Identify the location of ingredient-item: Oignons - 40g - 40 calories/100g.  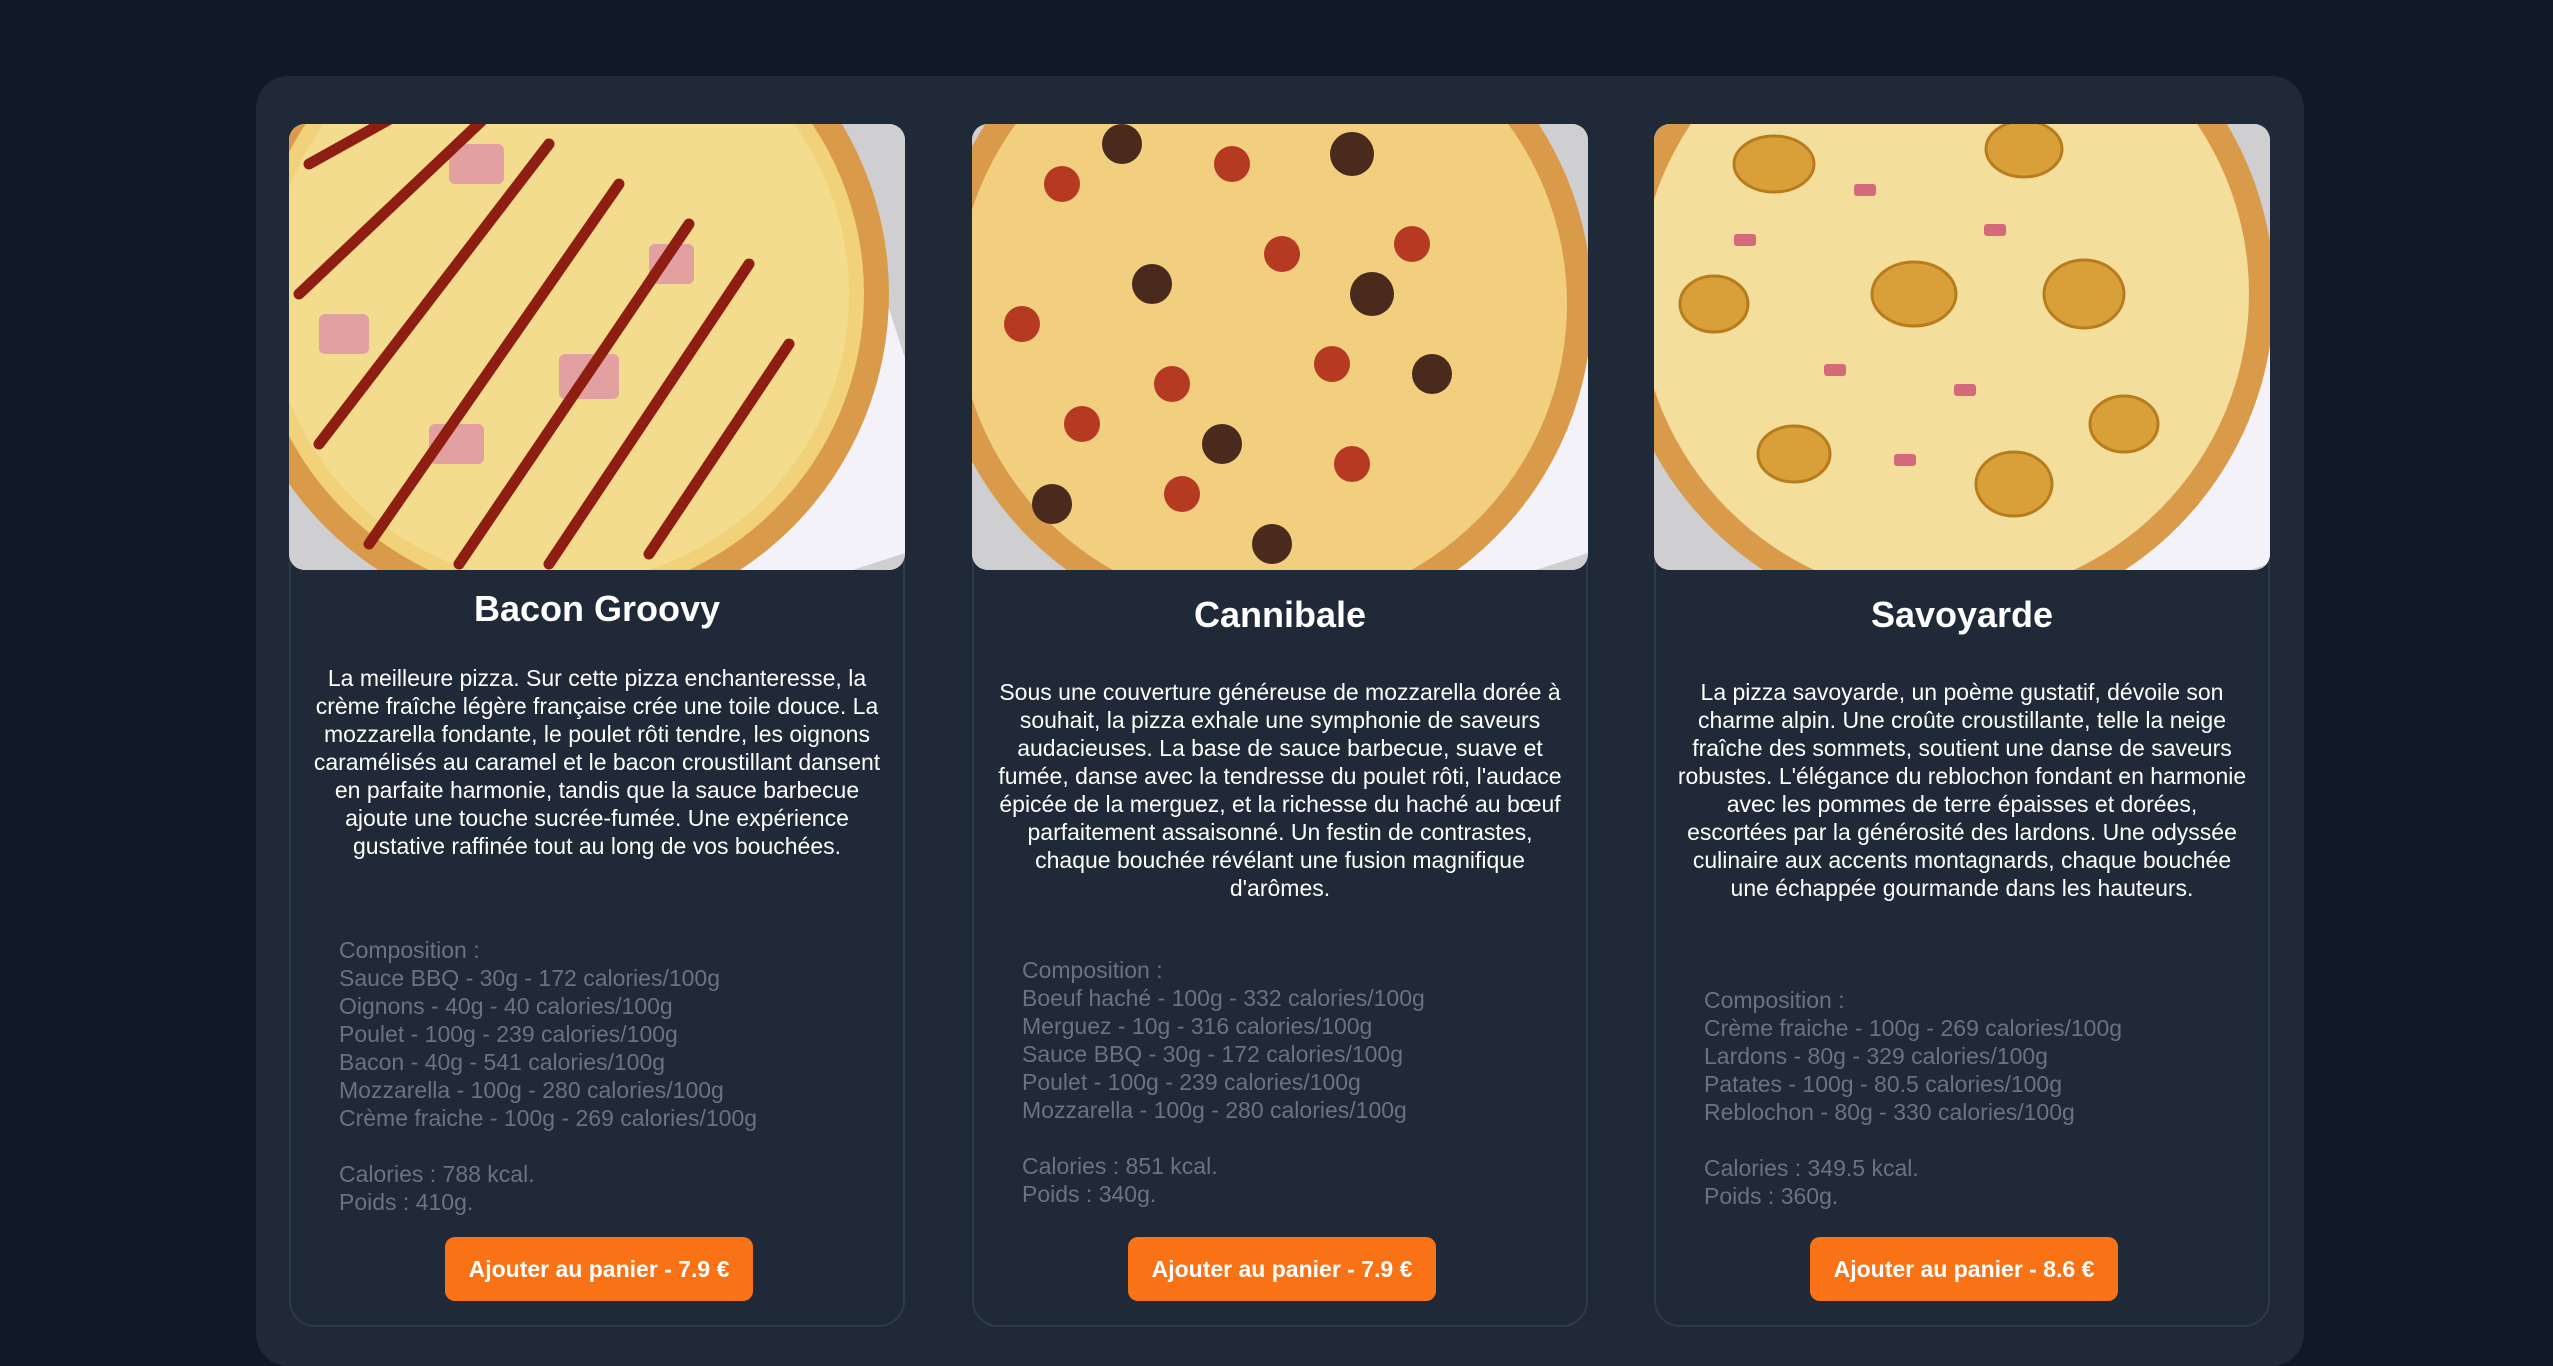
(506, 1006).